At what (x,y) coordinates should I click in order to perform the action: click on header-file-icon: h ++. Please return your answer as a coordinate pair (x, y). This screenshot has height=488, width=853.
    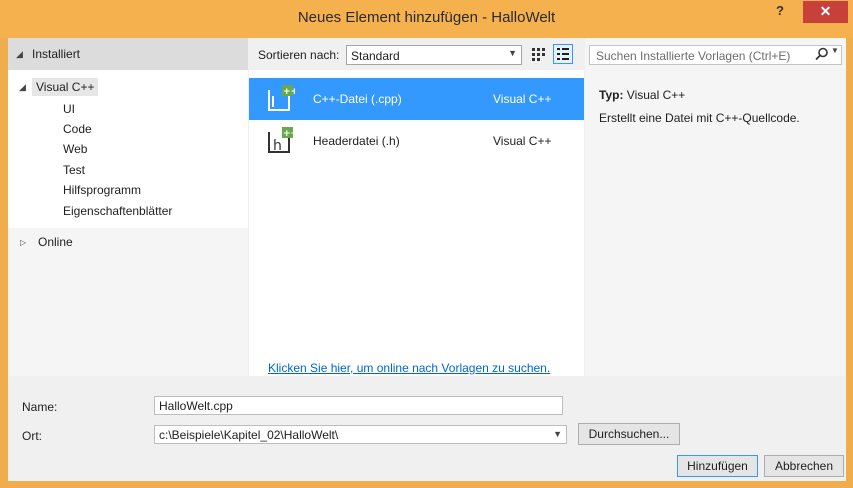
    Looking at the image, I should click on (281, 140).